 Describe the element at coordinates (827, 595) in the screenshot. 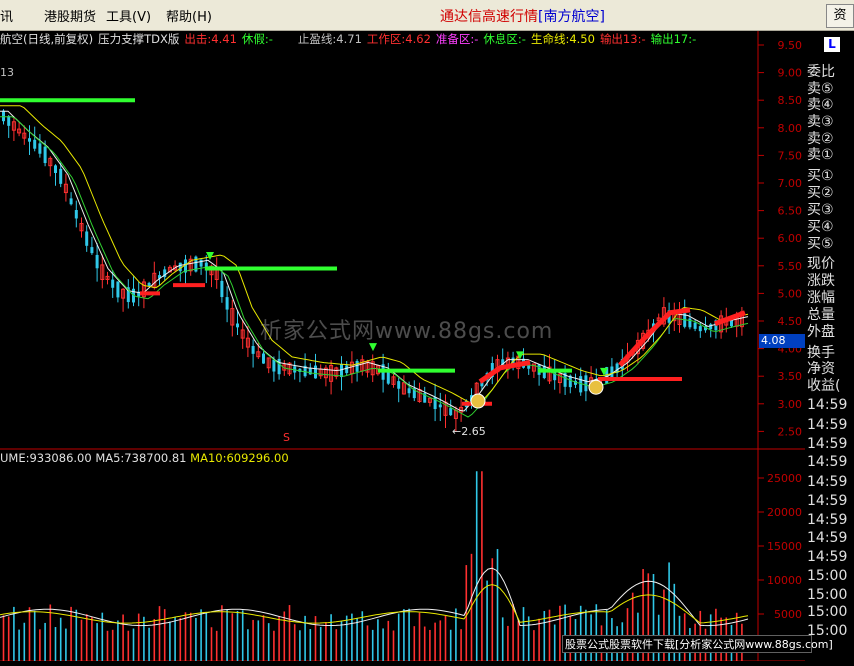

I see `quote-label-29: 15:00` at that location.